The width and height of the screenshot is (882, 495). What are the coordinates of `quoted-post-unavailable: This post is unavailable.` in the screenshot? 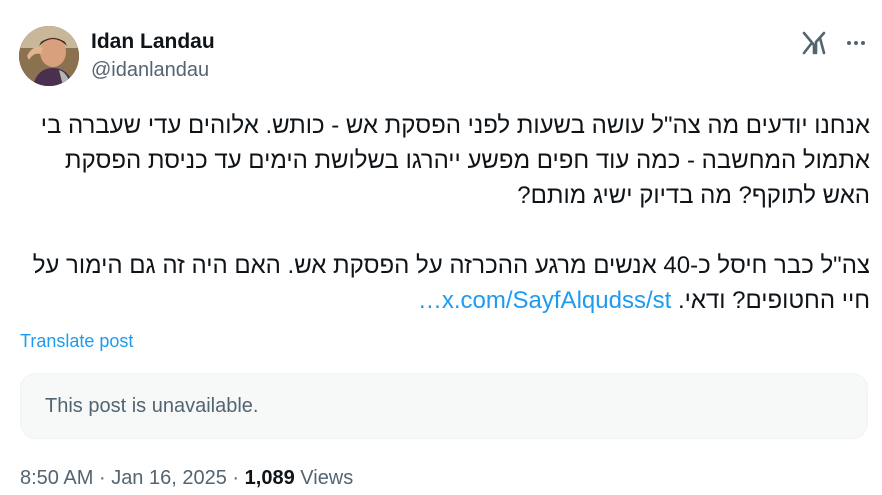 It's located at (444, 406).